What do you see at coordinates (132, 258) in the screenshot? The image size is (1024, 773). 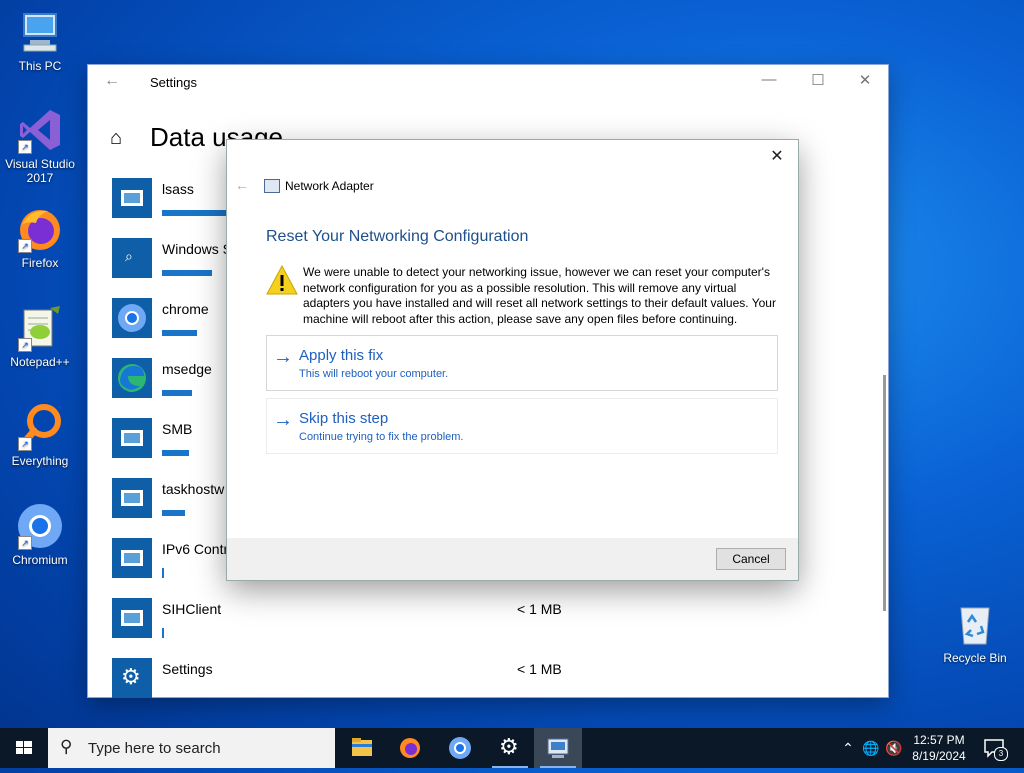 I see `search-app-icon: ⌕` at bounding box center [132, 258].